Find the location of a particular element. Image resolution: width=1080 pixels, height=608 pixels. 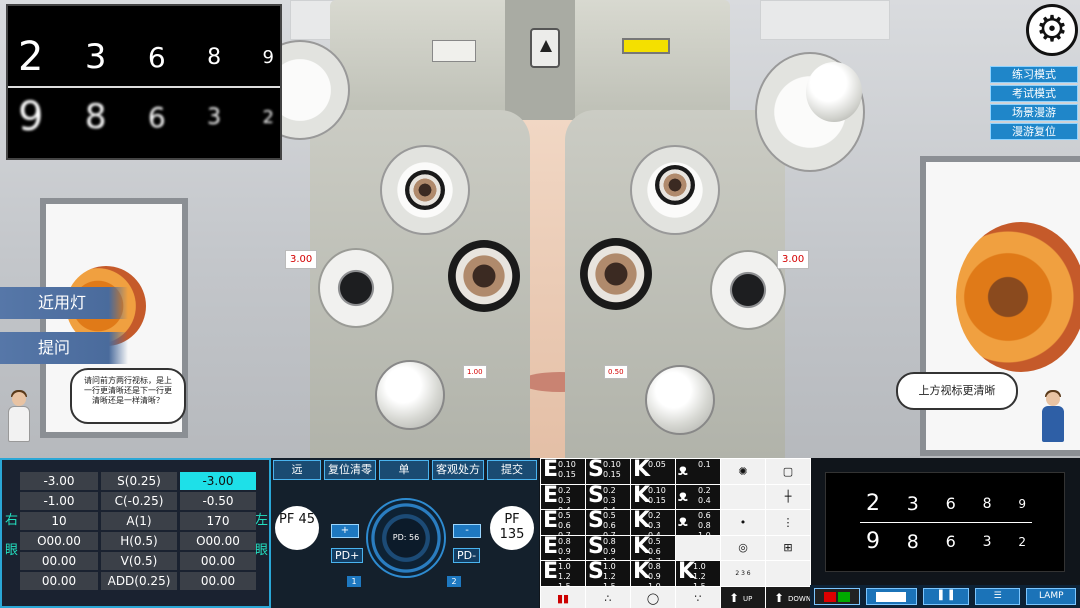

right-cylinder-value: -1.00 is located at coordinates (59, 501).